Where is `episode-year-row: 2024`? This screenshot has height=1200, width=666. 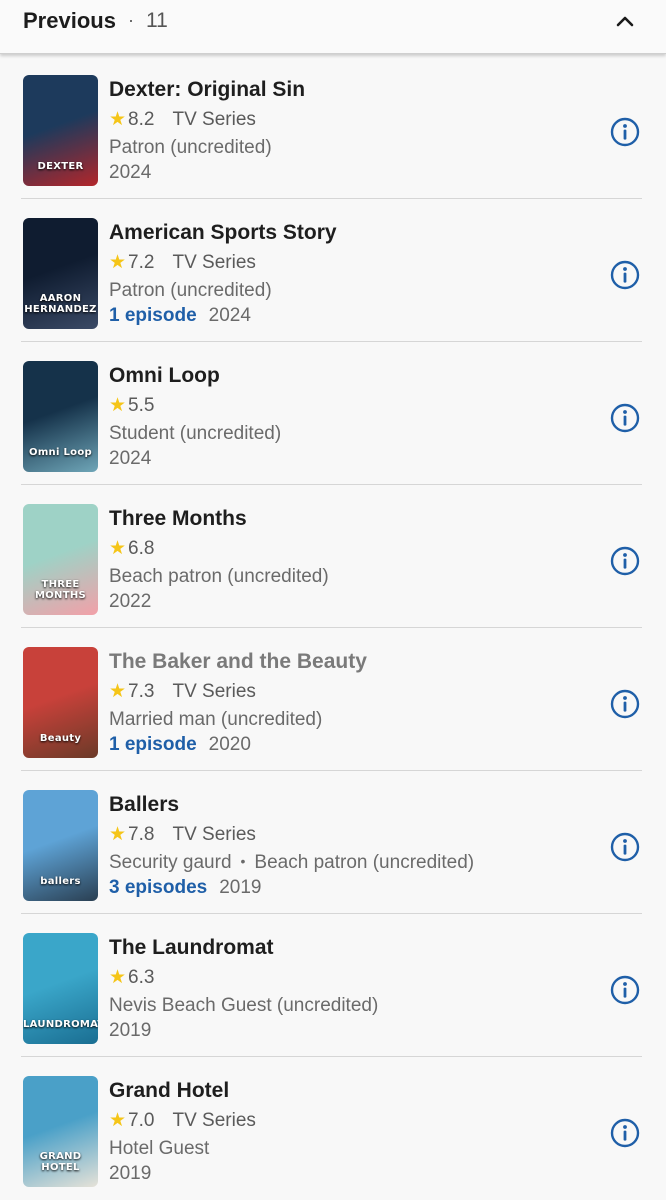 episode-year-row: 2024 is located at coordinates (130, 173).